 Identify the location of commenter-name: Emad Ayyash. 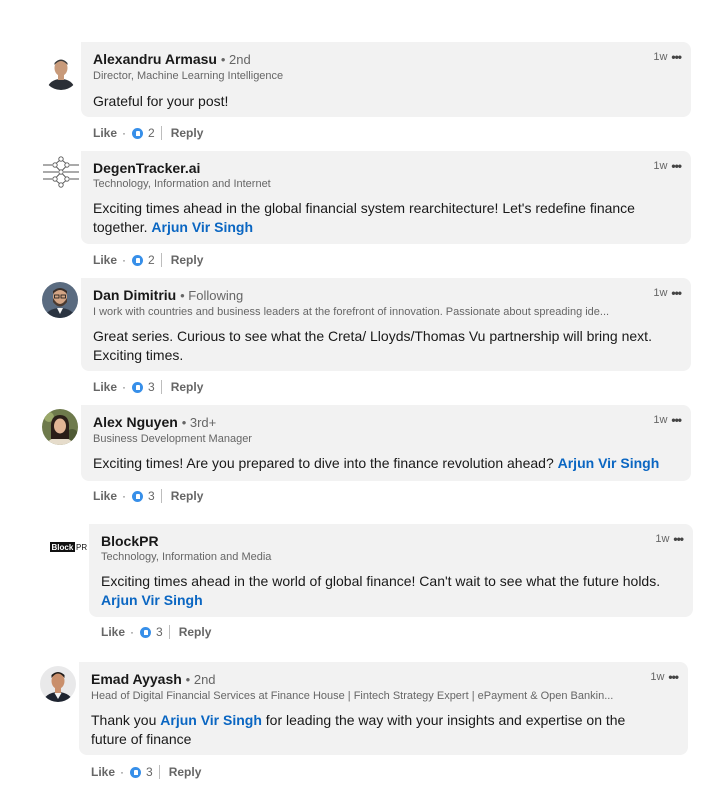
(136, 679).